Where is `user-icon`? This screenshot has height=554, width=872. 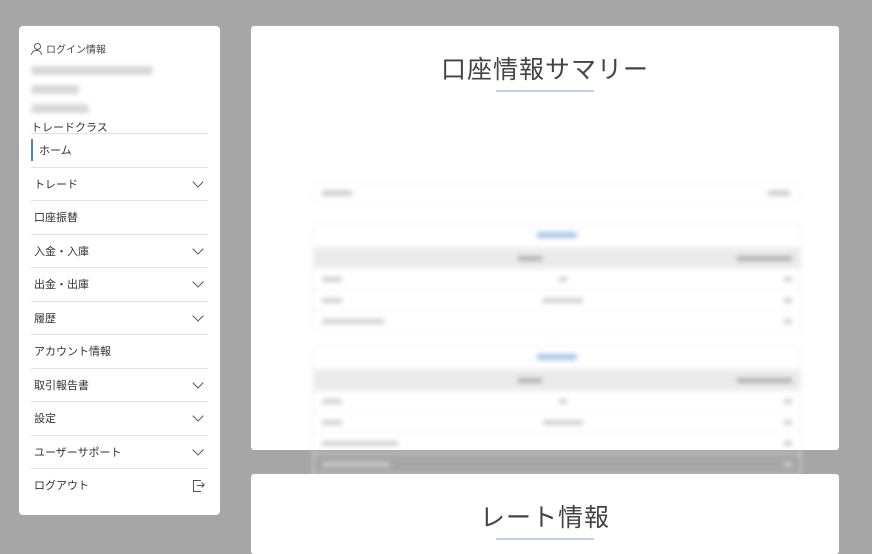 user-icon is located at coordinates (36, 49).